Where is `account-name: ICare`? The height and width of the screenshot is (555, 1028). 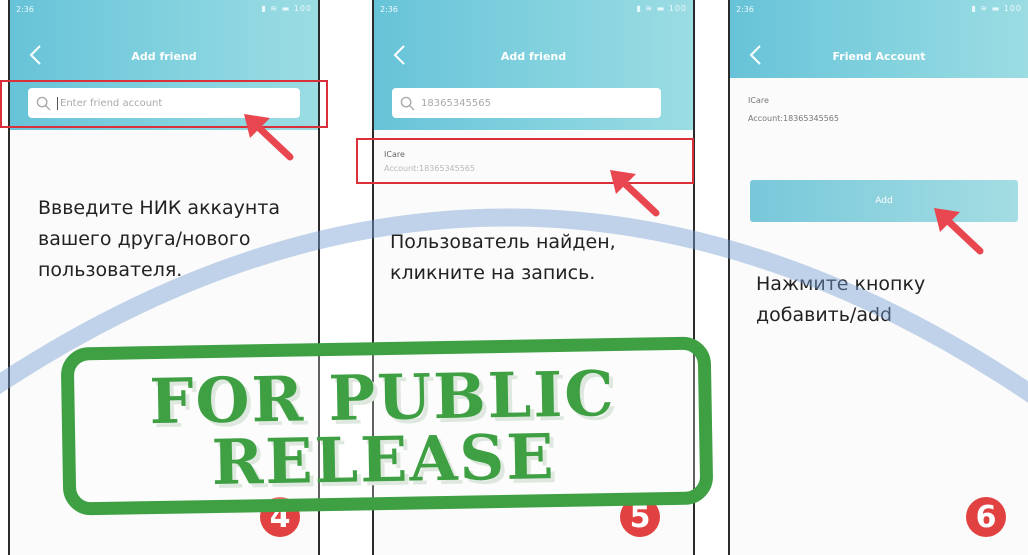
account-name: ICare is located at coordinates (758, 100).